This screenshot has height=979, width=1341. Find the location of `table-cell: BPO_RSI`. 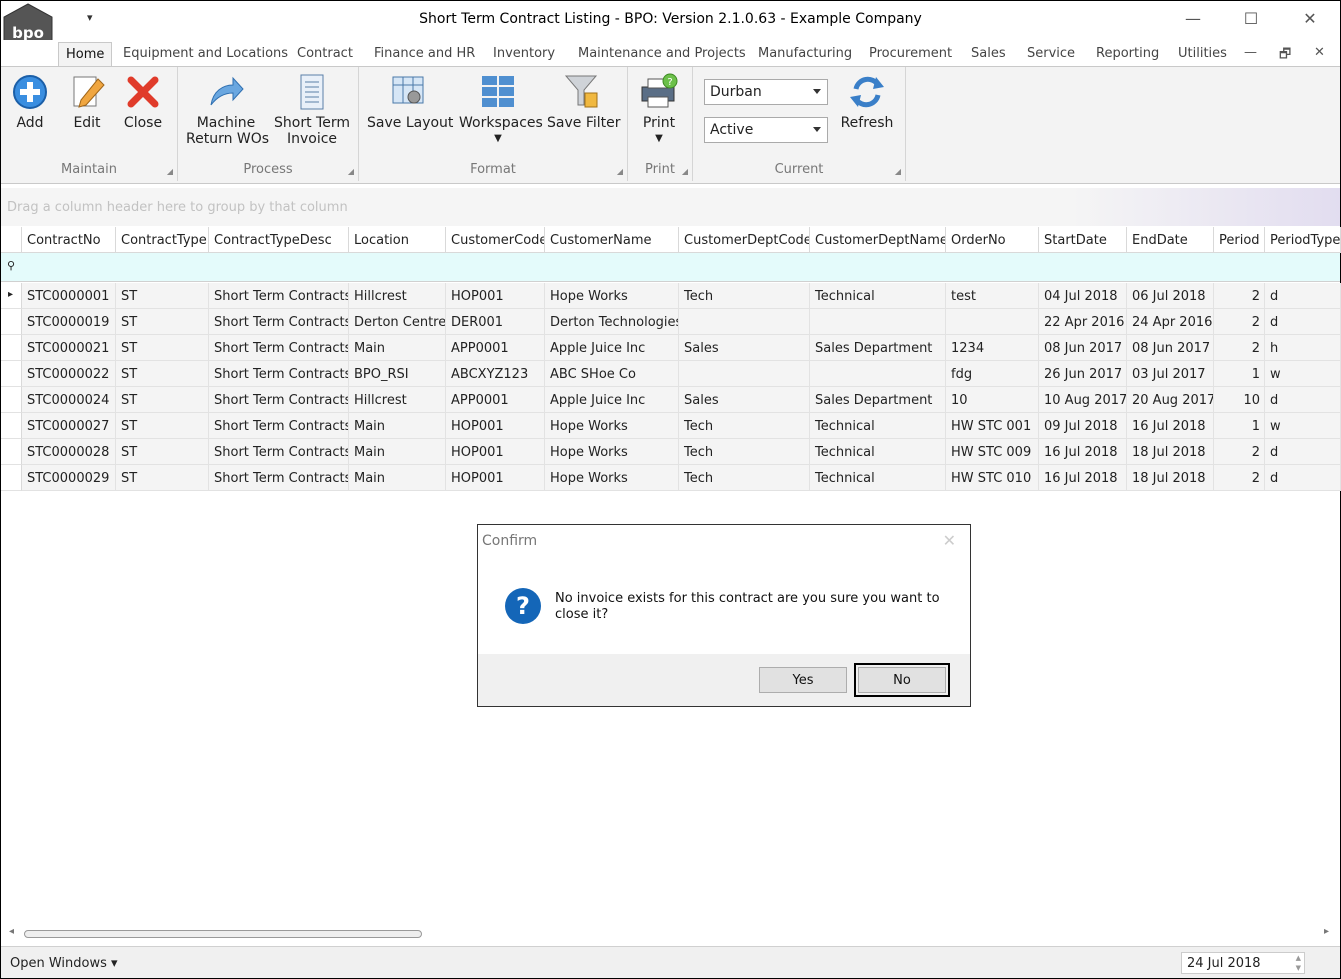

table-cell: BPO_RSI is located at coordinates (397, 374).